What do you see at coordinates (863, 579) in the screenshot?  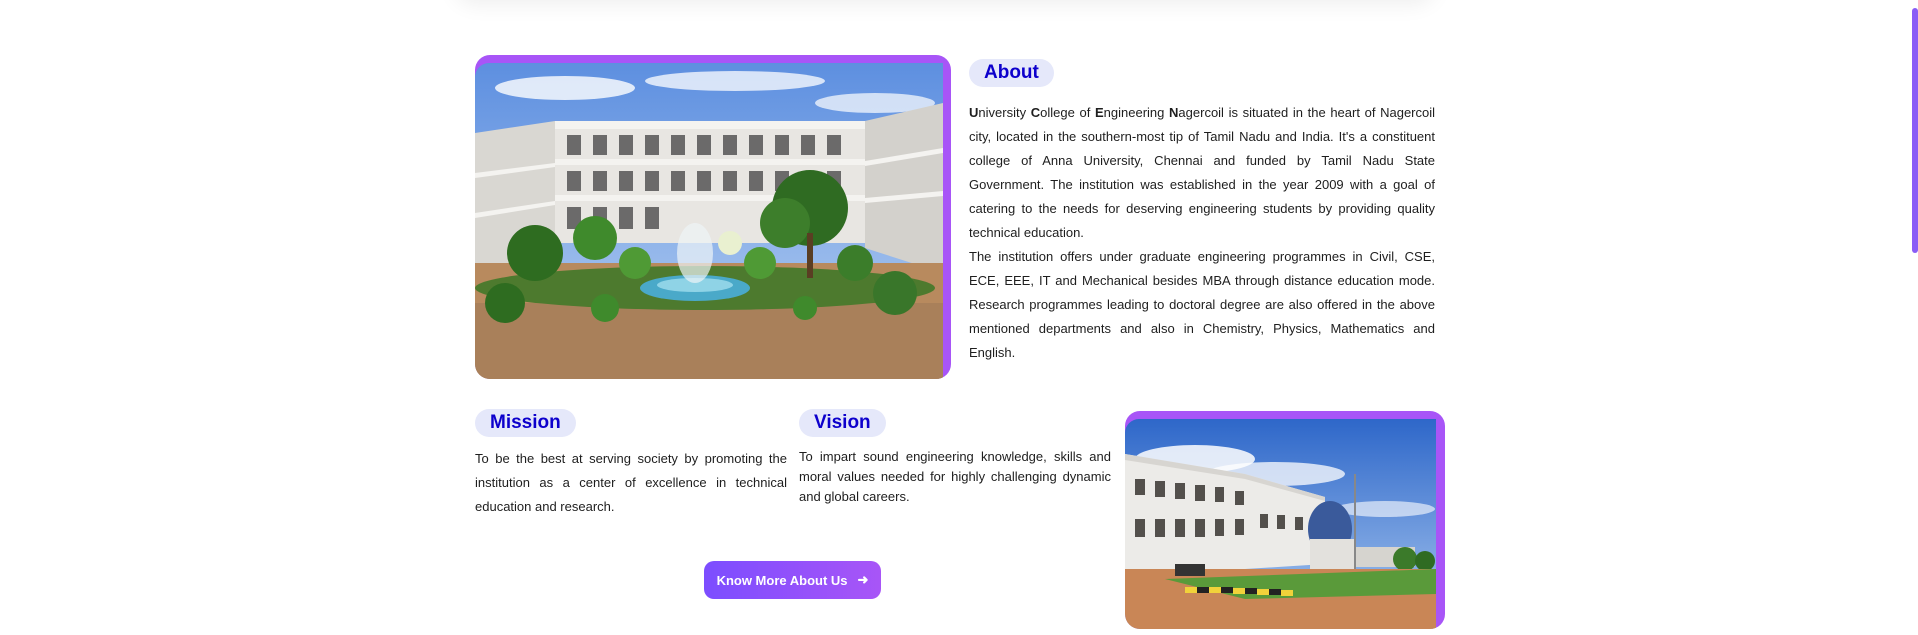 I see `arrow-right-icon: ➜` at bounding box center [863, 579].